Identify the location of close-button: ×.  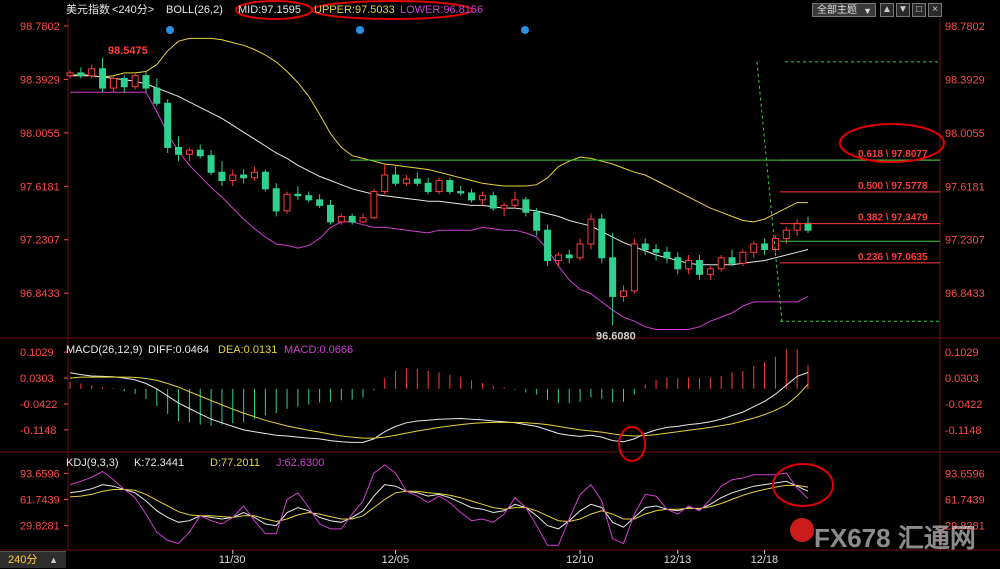
(935, 10).